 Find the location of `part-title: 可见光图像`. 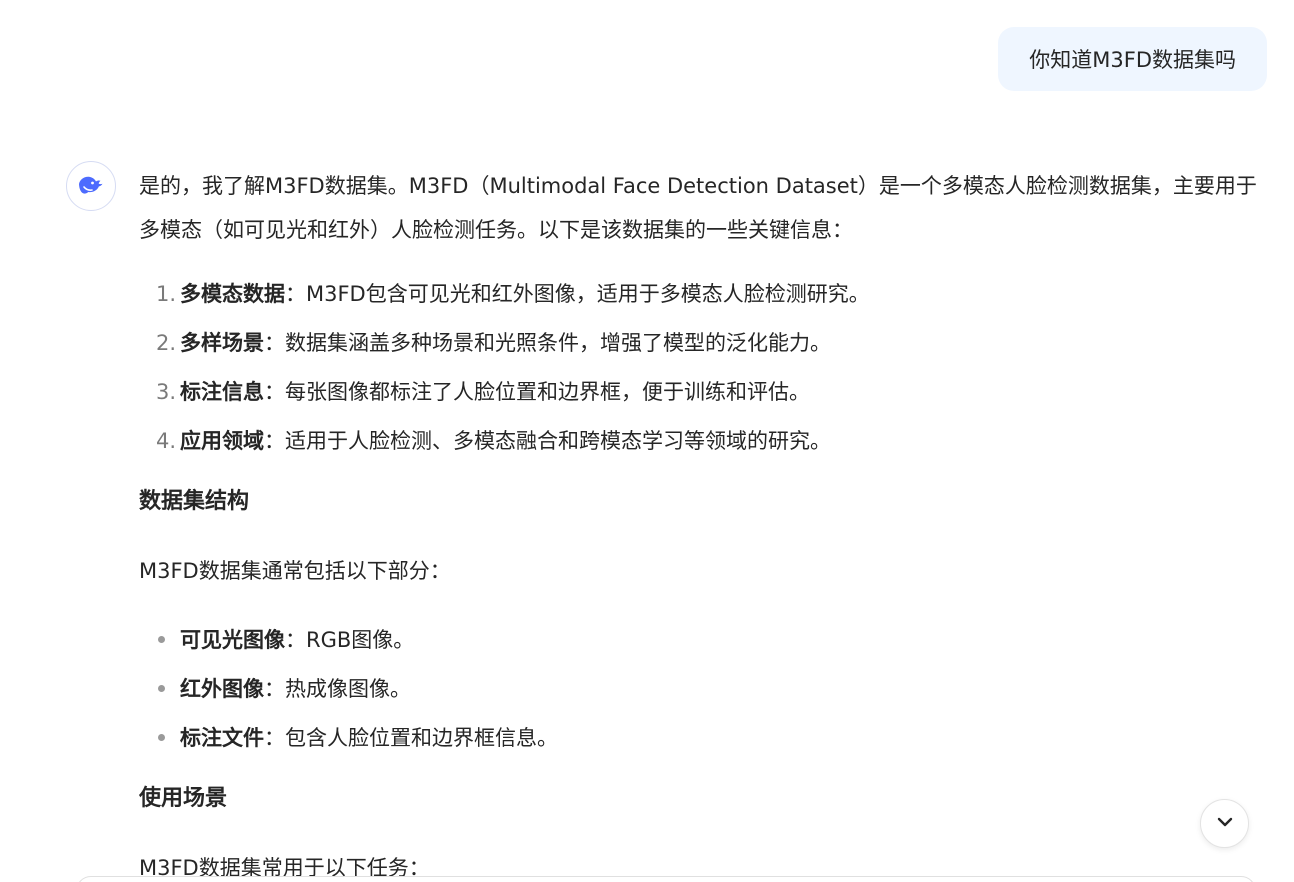

part-title: 可见光图像 is located at coordinates (232, 639).